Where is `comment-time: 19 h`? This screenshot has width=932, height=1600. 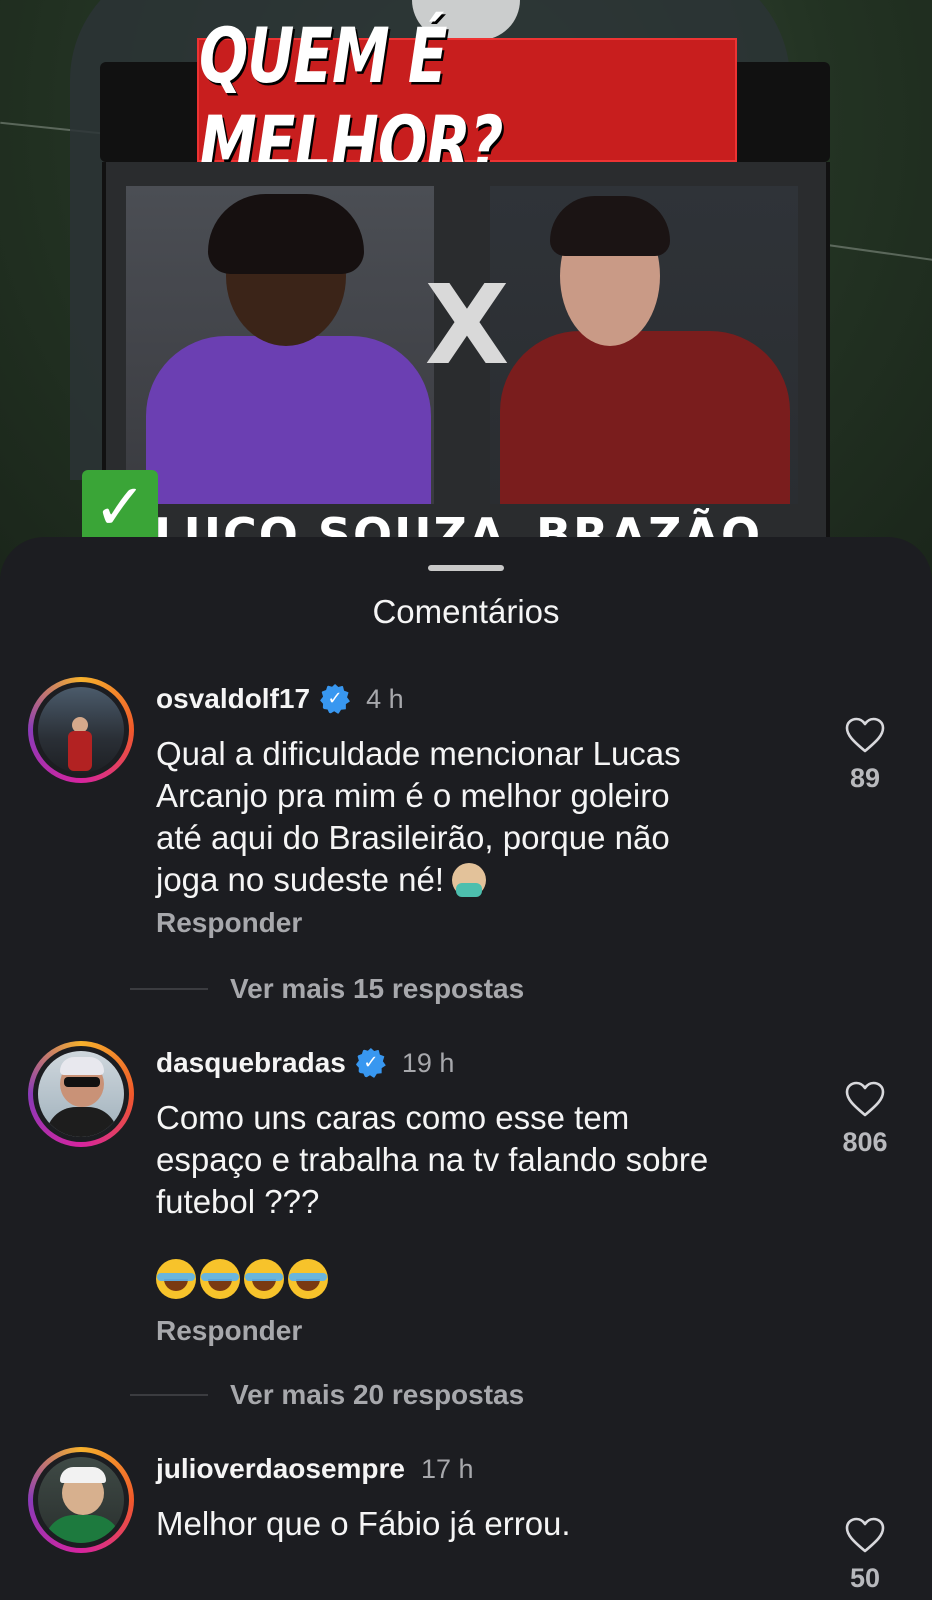
comment-time: 19 h is located at coordinates (428, 1062).